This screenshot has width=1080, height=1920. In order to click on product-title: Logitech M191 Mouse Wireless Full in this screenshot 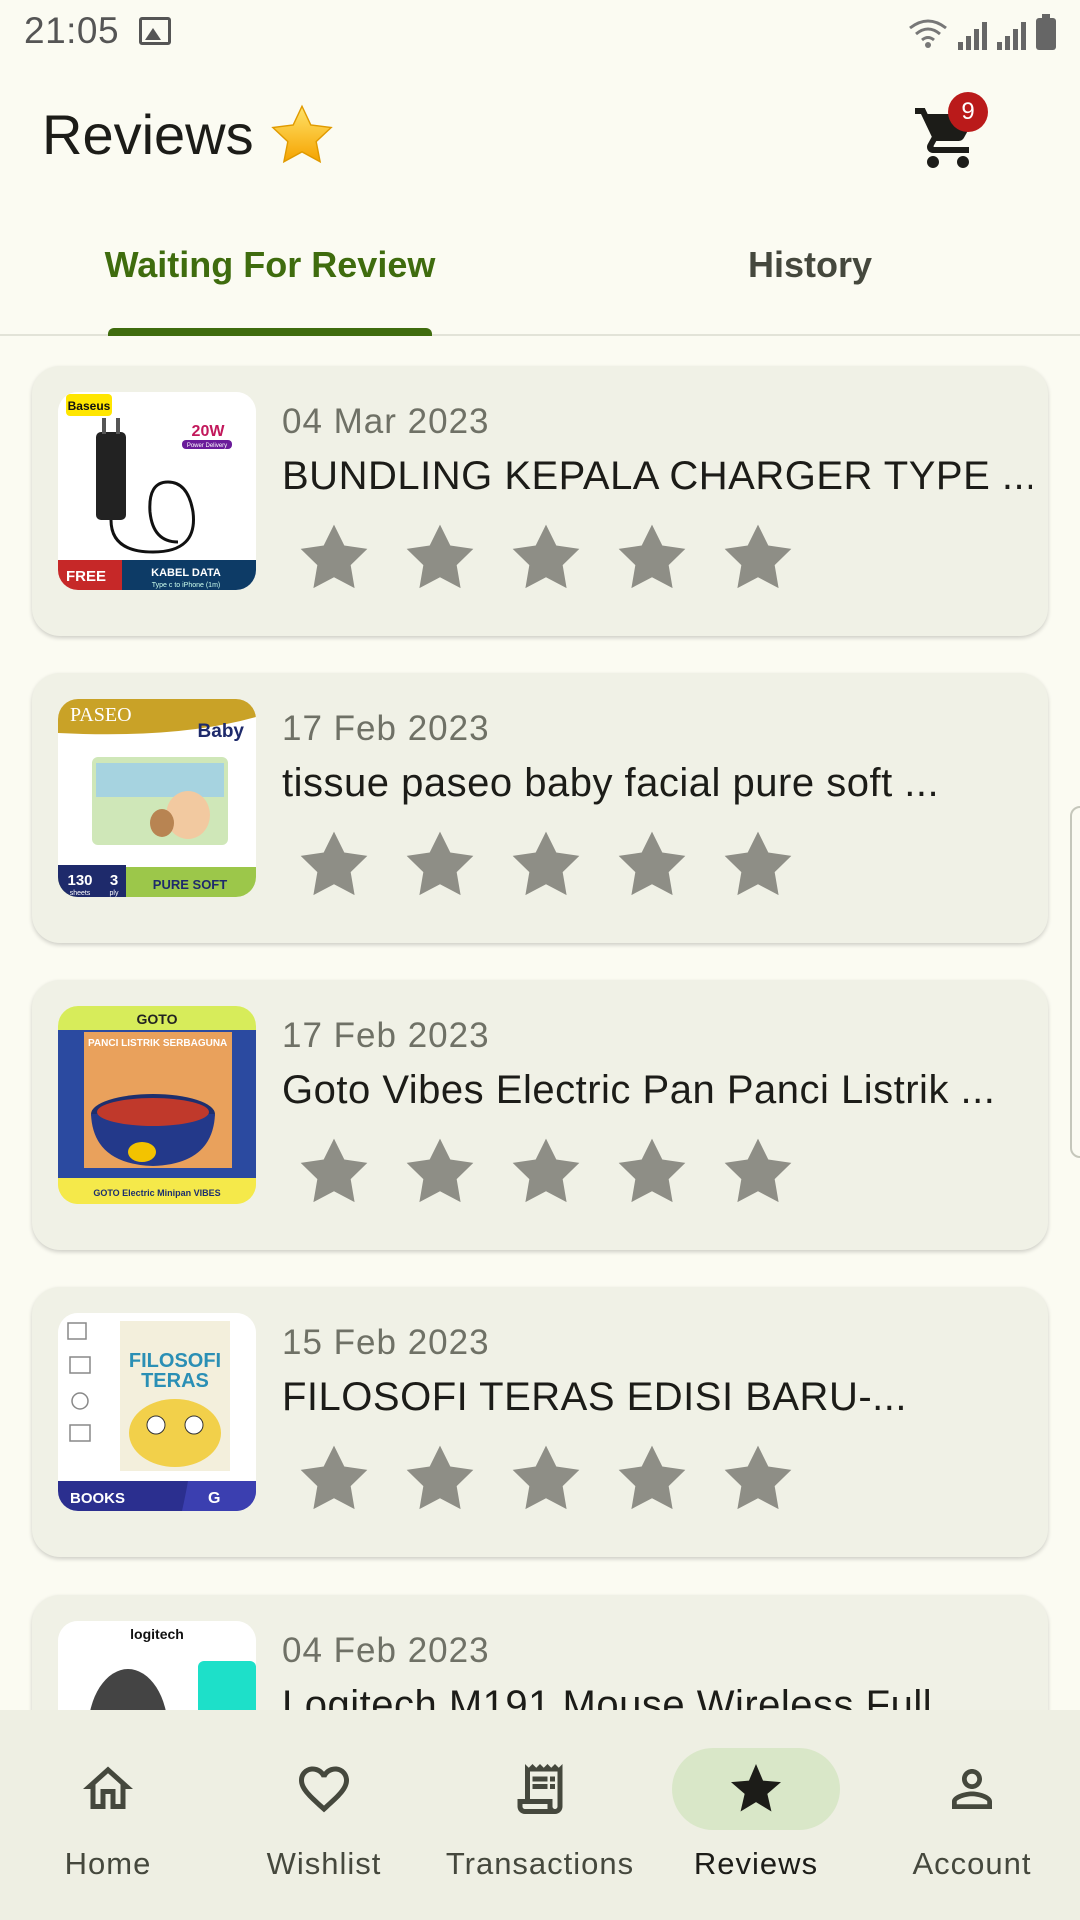, I will do `click(607, 1696)`.